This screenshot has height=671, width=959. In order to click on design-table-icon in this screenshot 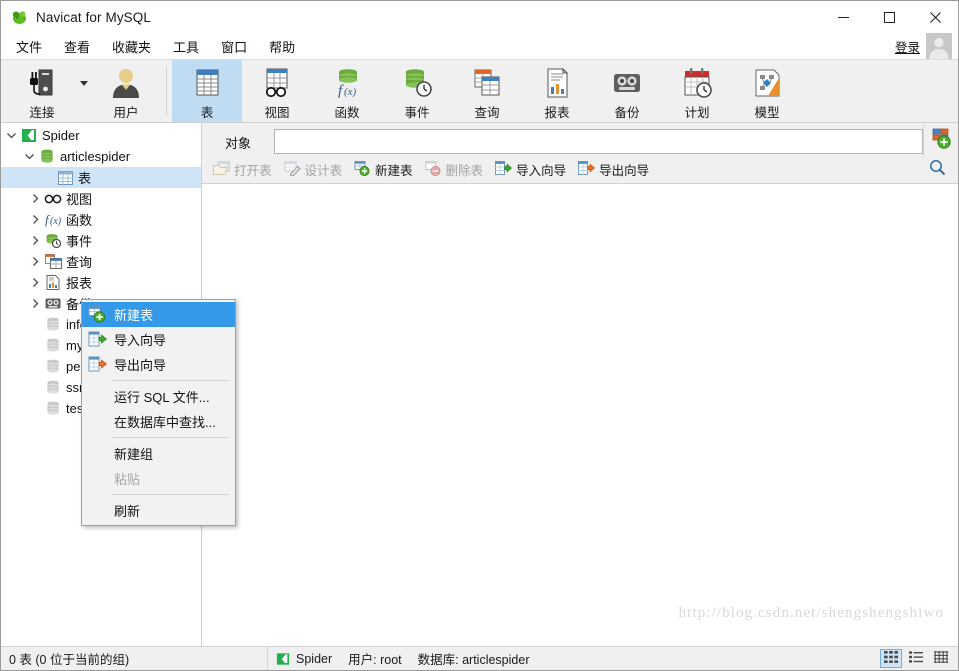, I will do `click(292, 170)`.